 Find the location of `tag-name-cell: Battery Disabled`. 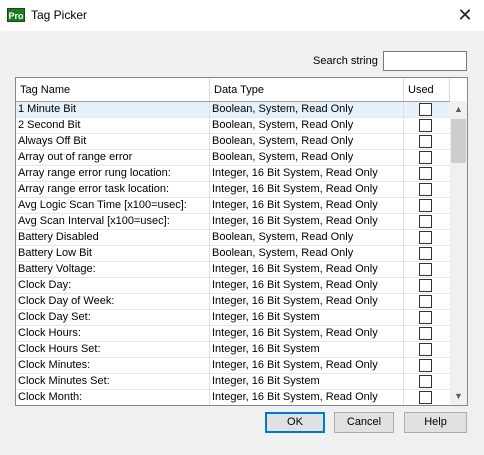

tag-name-cell: Battery Disabled is located at coordinates (113, 238).